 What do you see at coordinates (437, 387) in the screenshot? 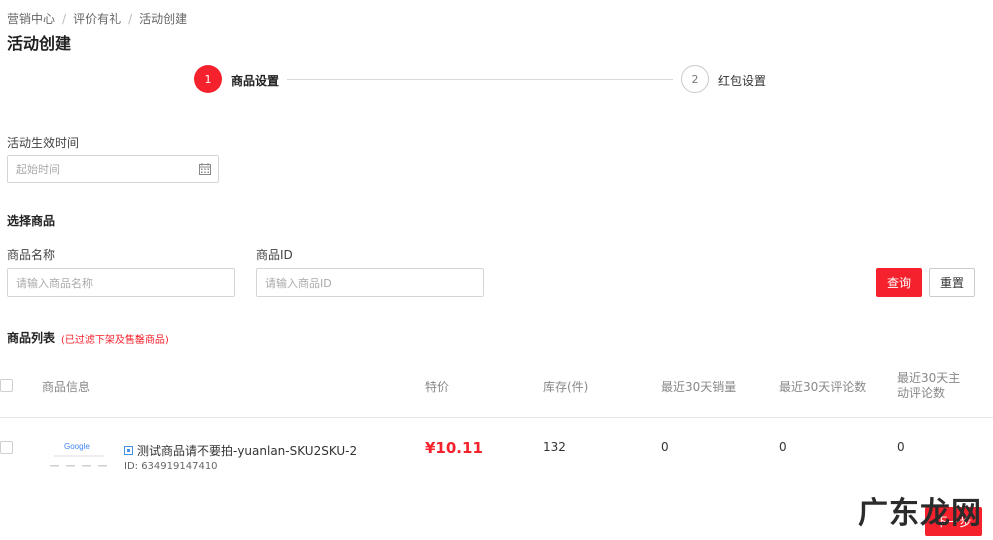
I see `column-header-price: 特价` at bounding box center [437, 387].